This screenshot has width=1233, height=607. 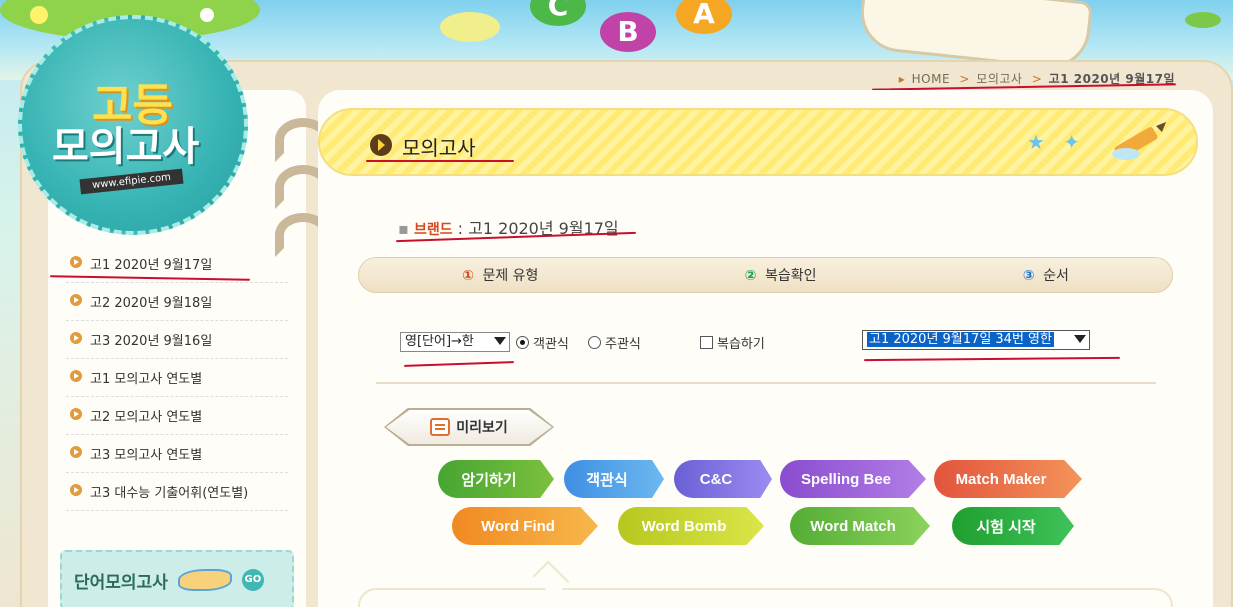 I want to click on letter-b-decoration: B, so click(x=628, y=32).